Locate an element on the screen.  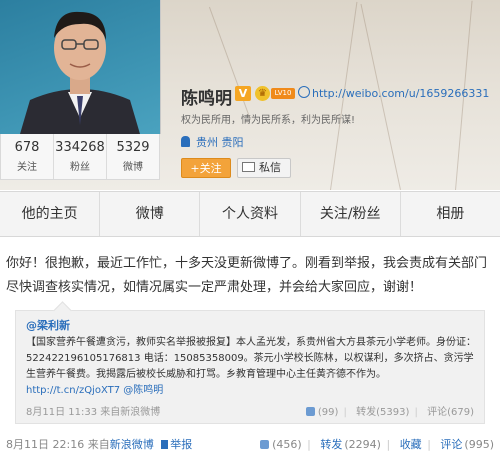
stat-number: 678 is located at coordinates (27, 147).